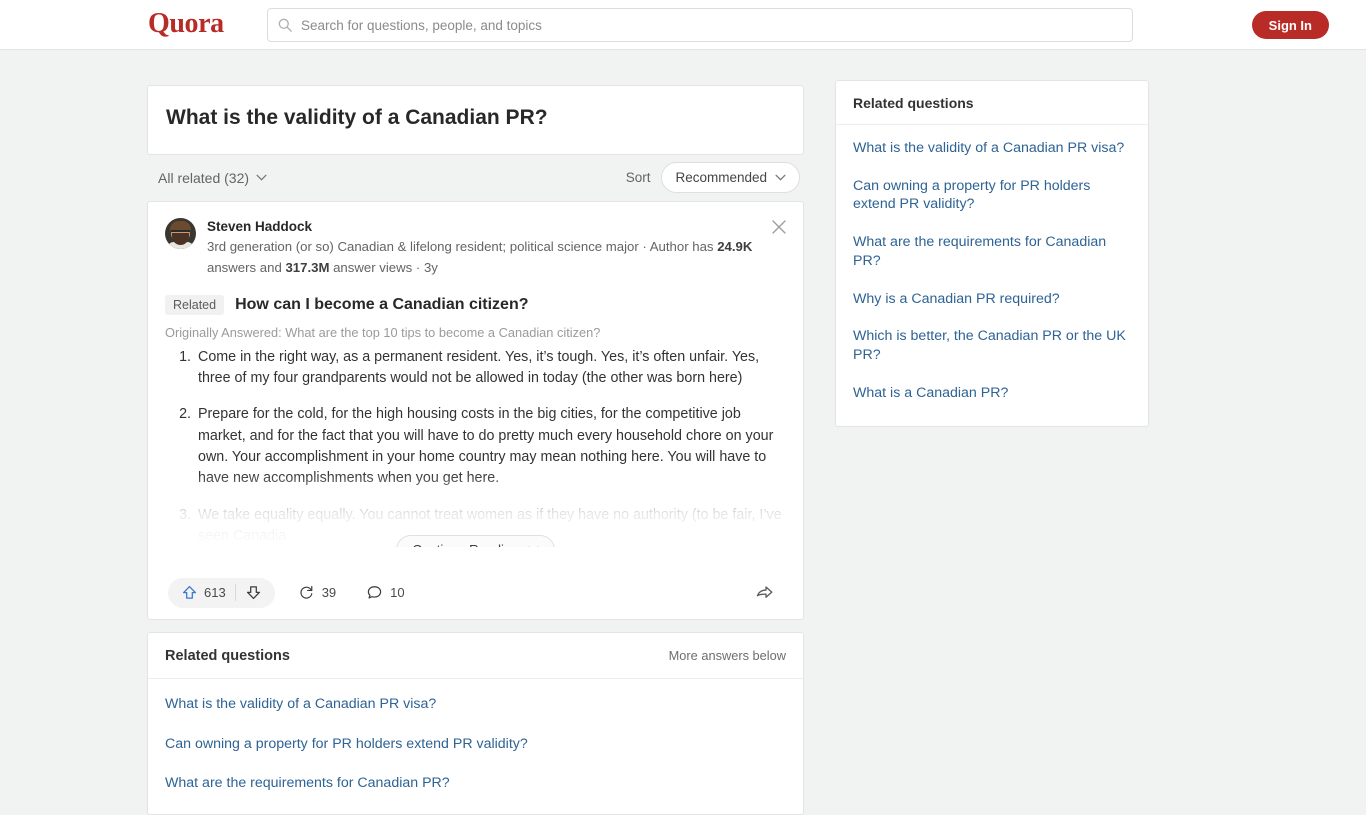  What do you see at coordinates (317, 593) in the screenshot?
I see `repost-button: 39` at bounding box center [317, 593].